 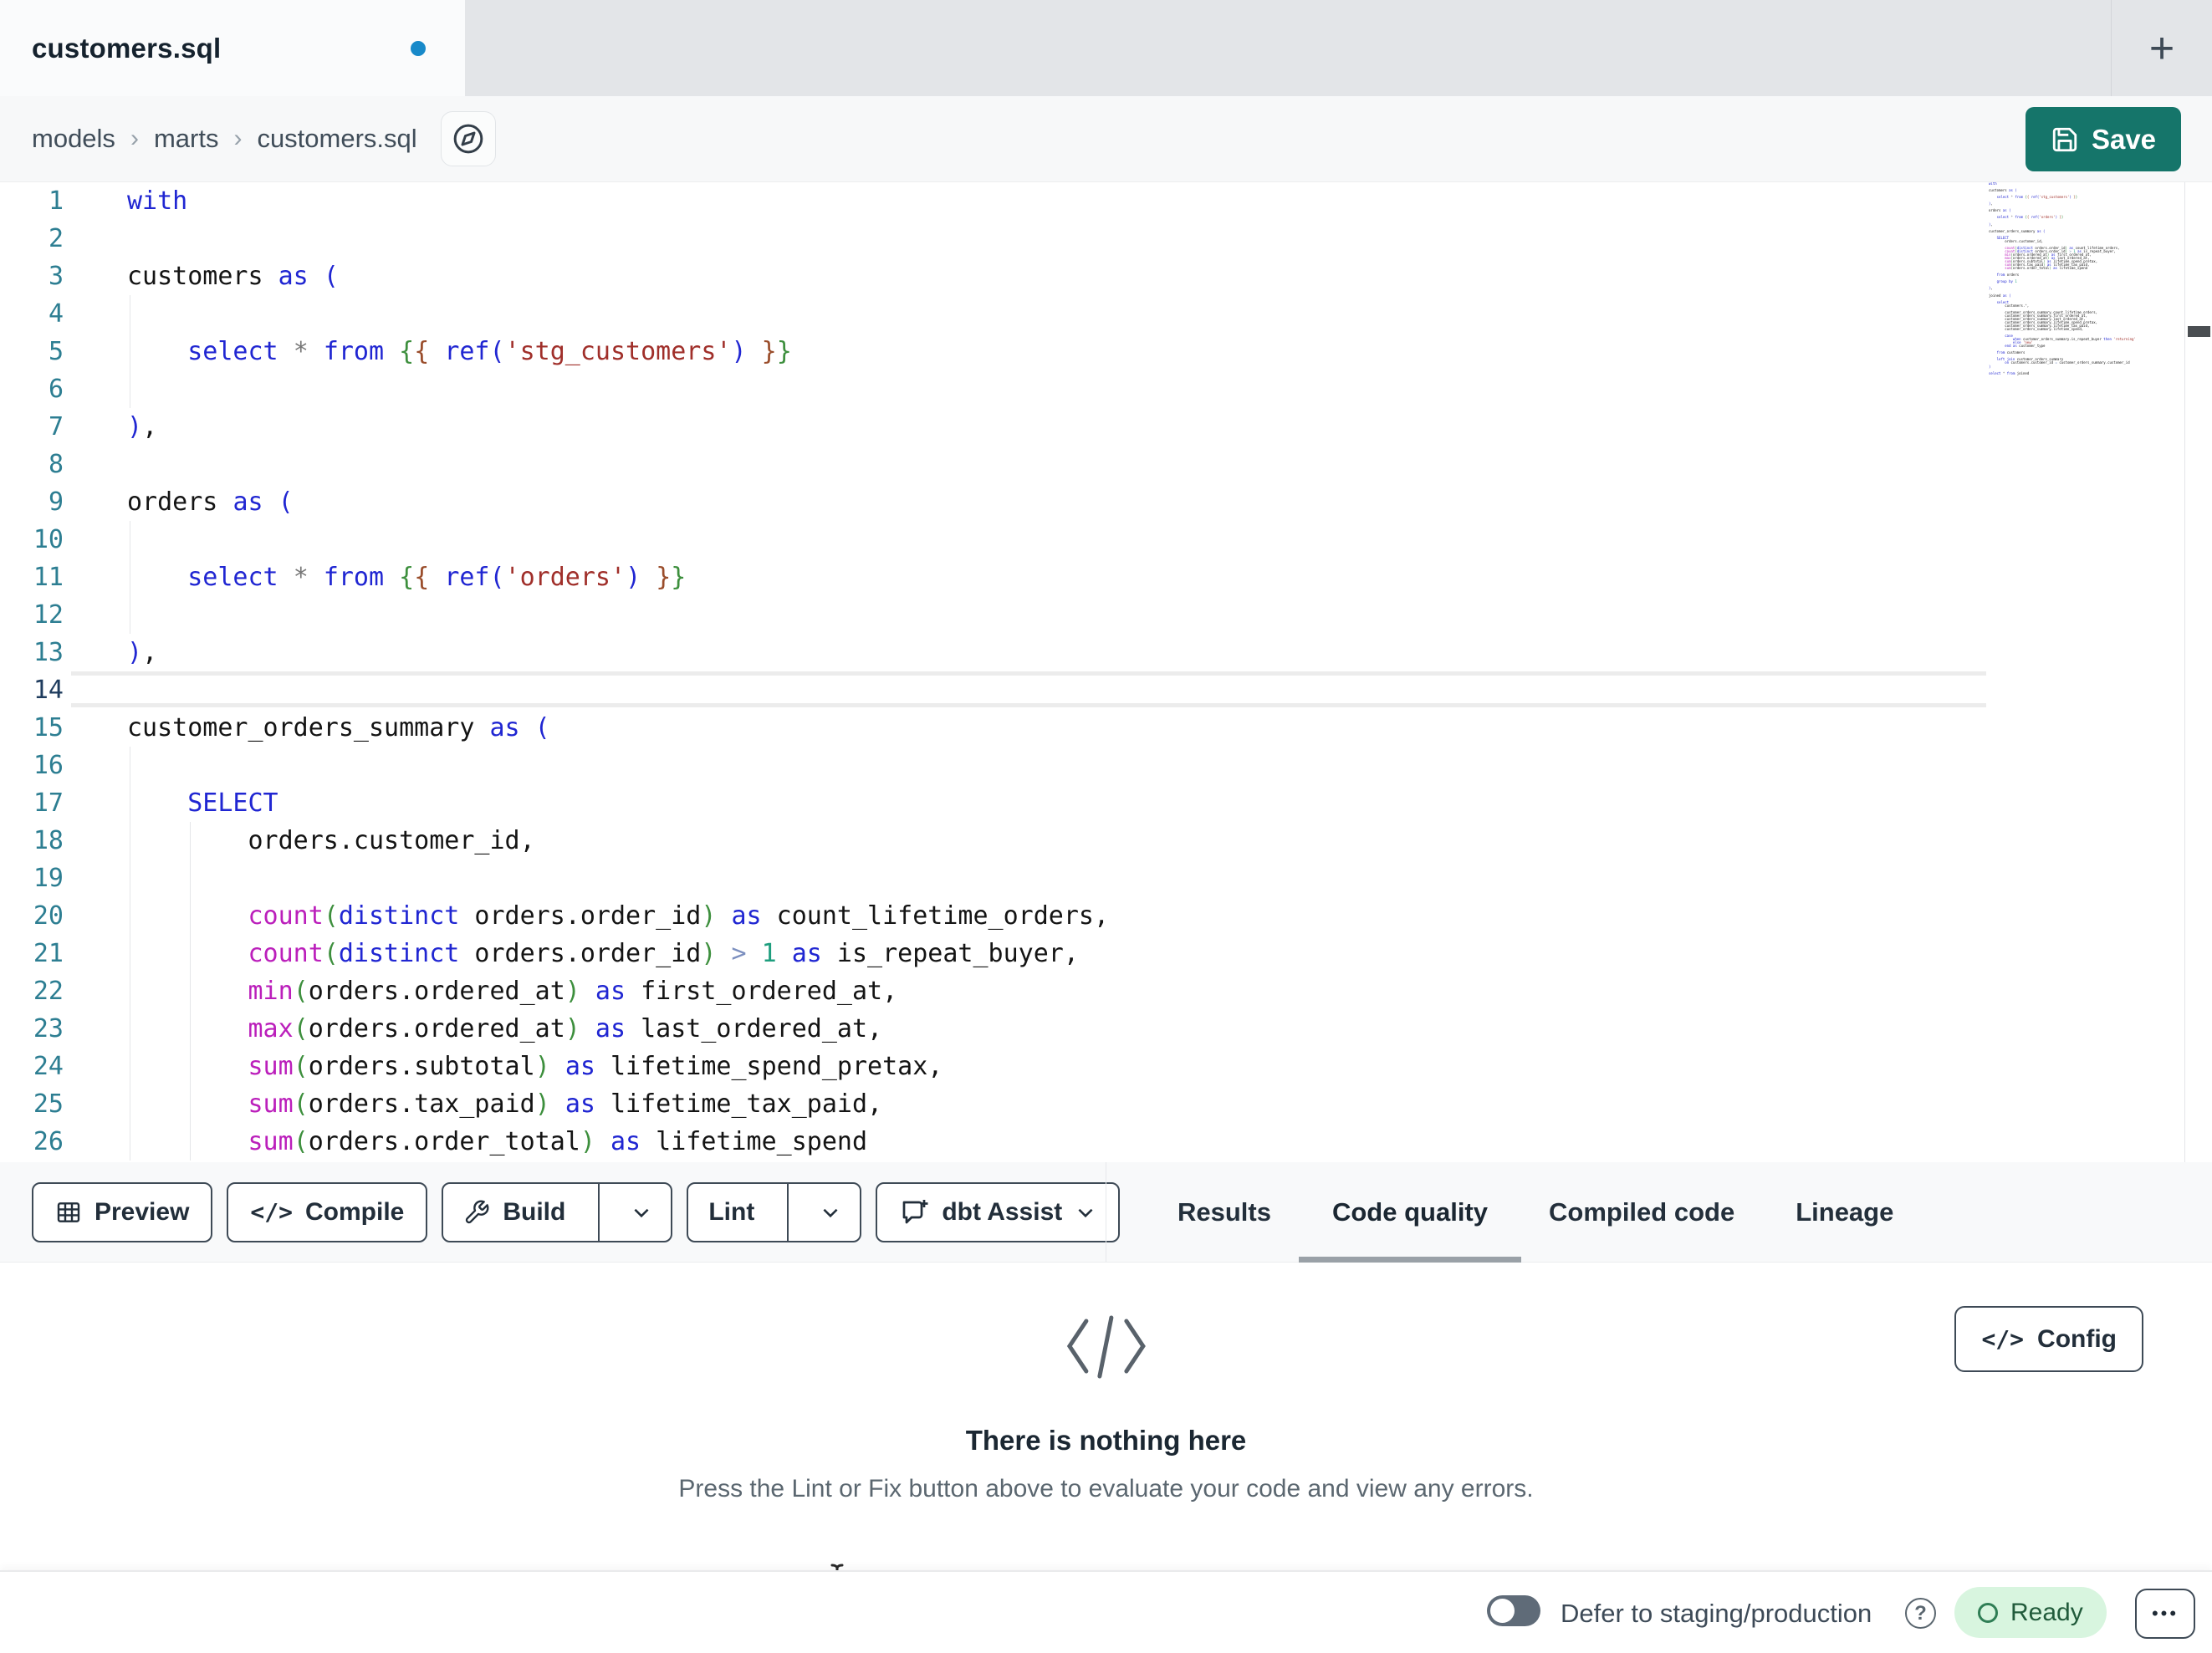 What do you see at coordinates (1106, 239) in the screenshot?
I see `code-line-2: 2` at bounding box center [1106, 239].